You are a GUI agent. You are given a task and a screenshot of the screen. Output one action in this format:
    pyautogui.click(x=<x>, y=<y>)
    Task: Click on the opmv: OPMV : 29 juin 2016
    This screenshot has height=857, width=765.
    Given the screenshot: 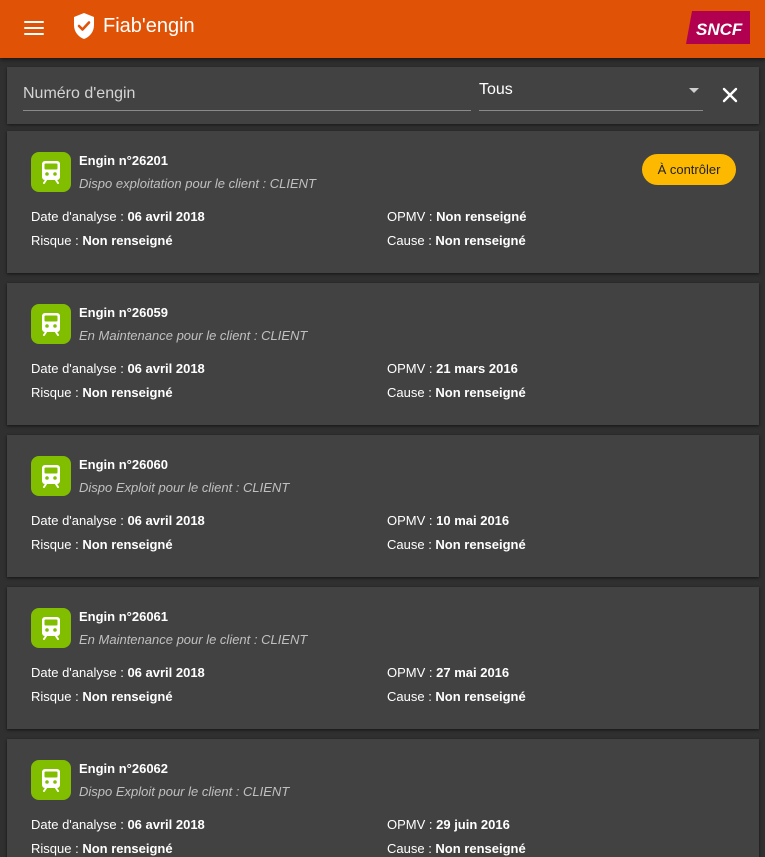 What is the action you would take?
    pyautogui.click(x=448, y=824)
    